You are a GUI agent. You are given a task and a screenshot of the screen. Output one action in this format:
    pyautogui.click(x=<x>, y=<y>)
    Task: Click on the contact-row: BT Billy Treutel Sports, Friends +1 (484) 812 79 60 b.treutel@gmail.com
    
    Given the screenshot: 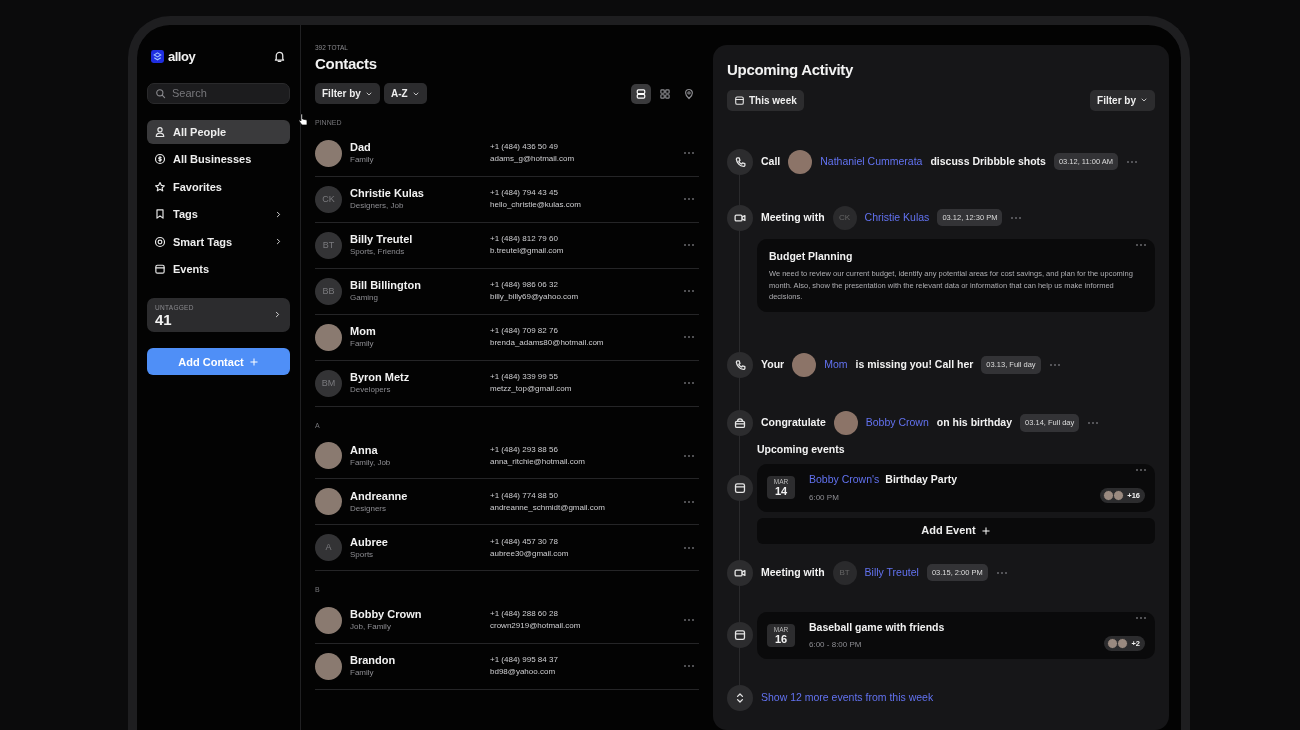 What is the action you would take?
    pyautogui.click(x=507, y=245)
    